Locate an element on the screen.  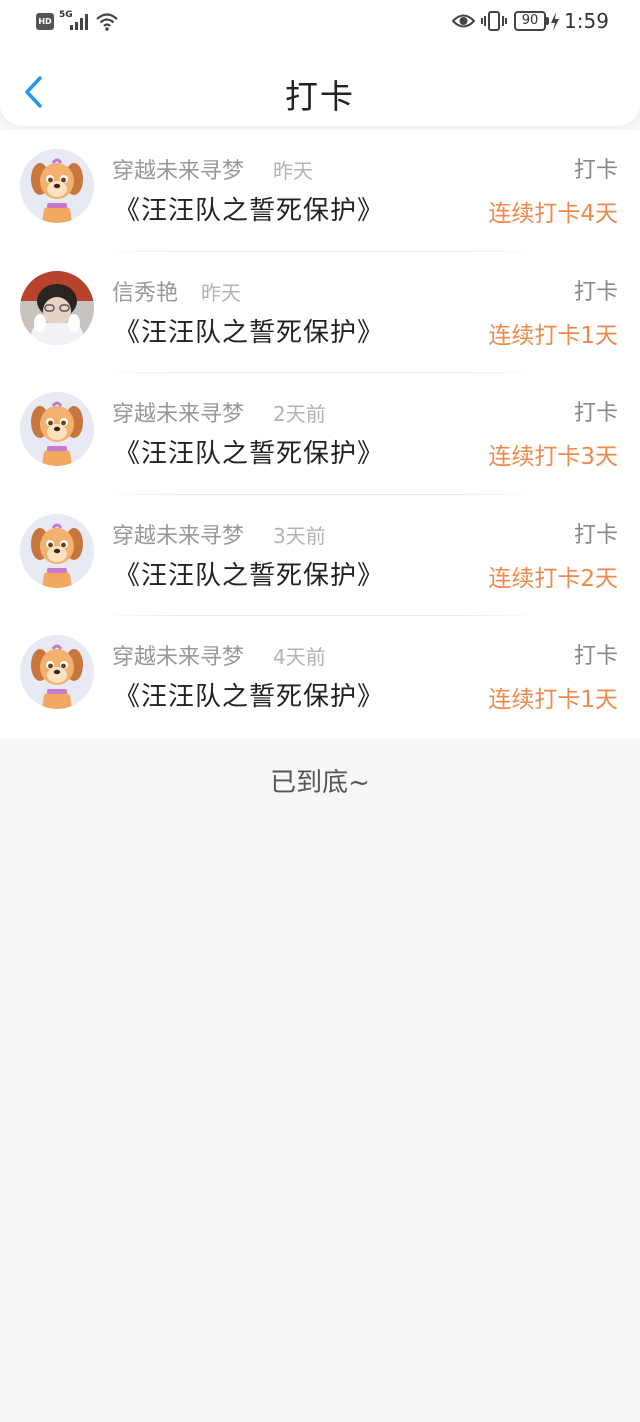
checkin-item: 穿越未来寻梦 2天前 《汪汪队之誓死保护》 打卡 连续打卡3天 is located at coordinates (320, 434).